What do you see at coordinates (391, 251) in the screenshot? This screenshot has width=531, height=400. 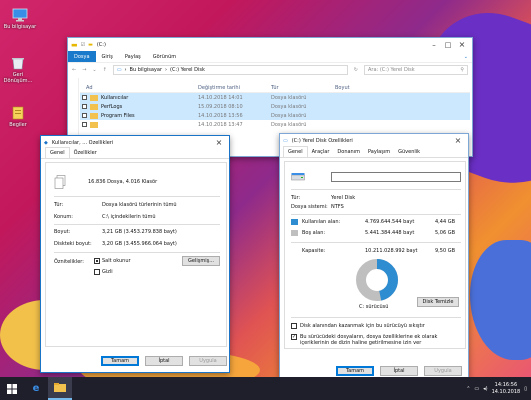 I see `capacity-bytes: 10.211.028.992 bayt` at bounding box center [391, 251].